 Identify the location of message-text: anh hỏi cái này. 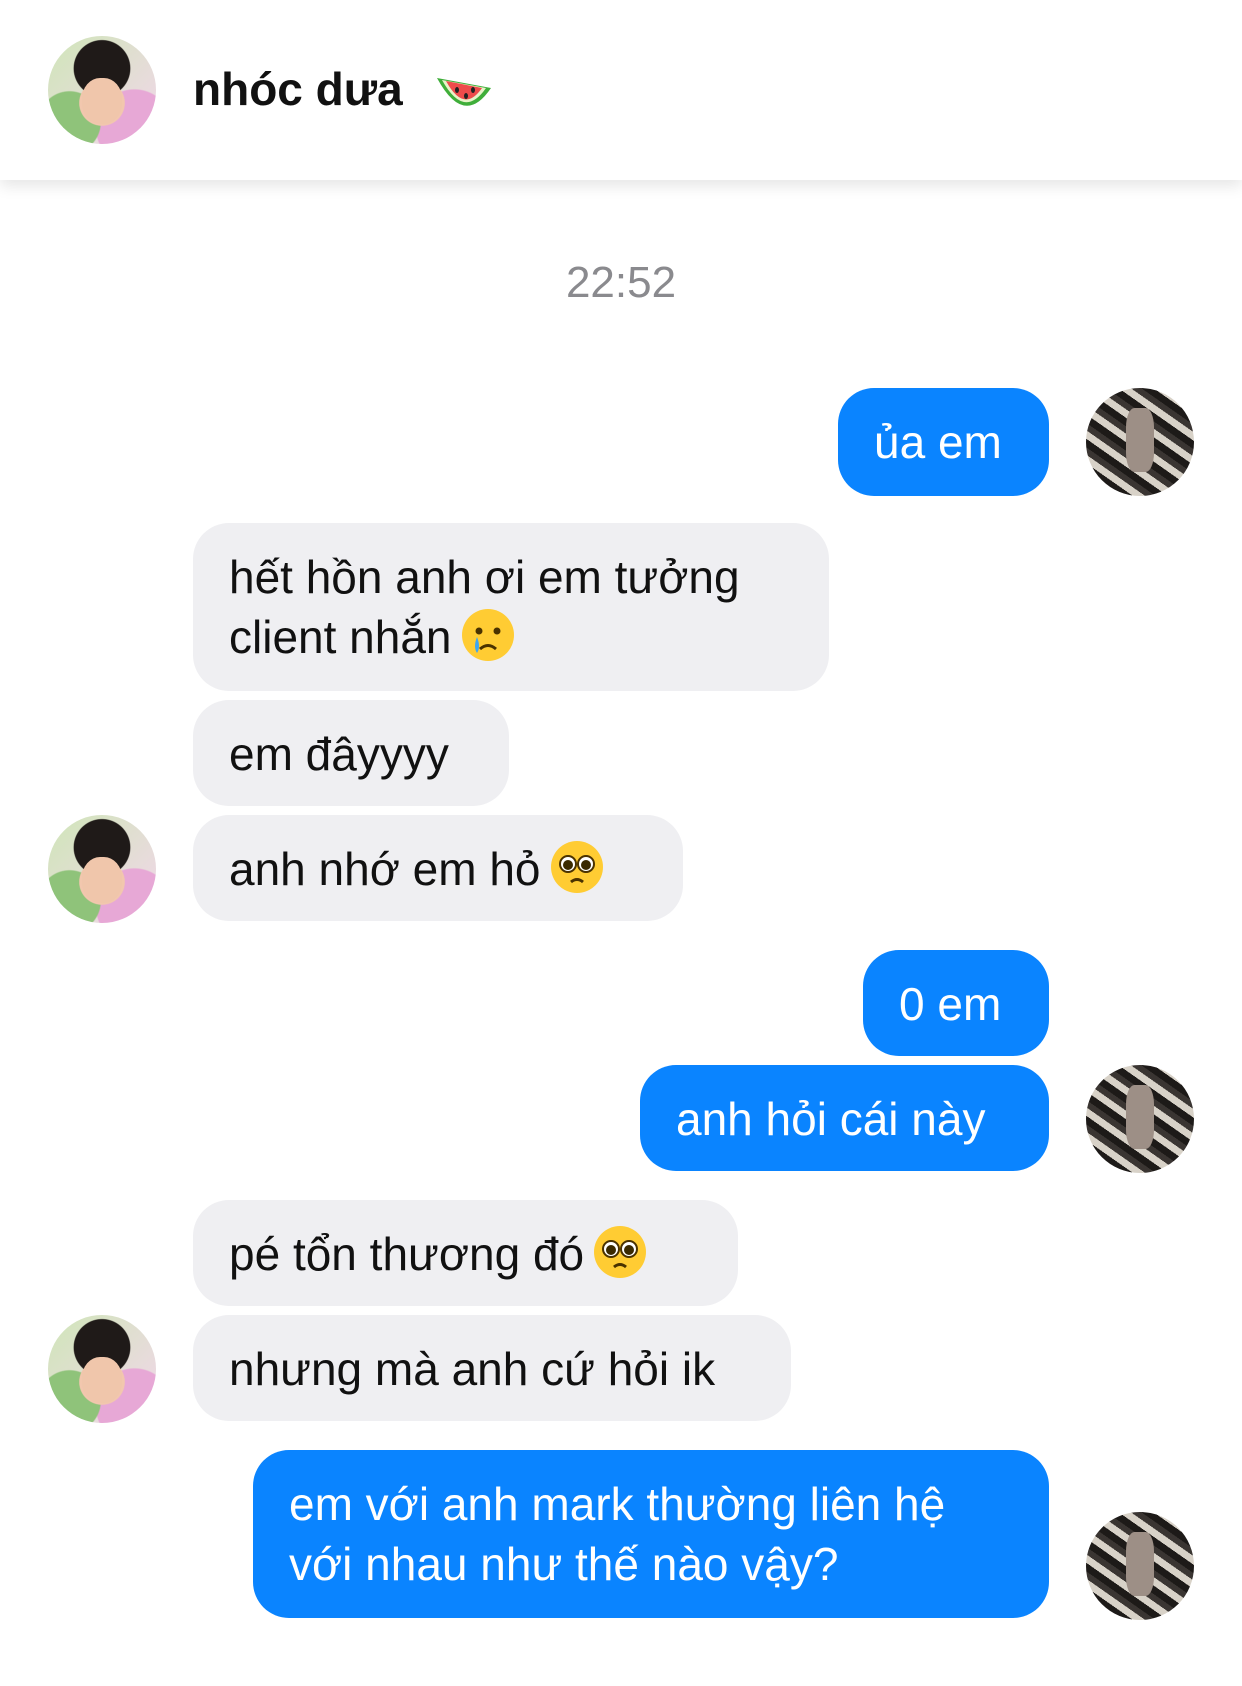
(831, 1119).